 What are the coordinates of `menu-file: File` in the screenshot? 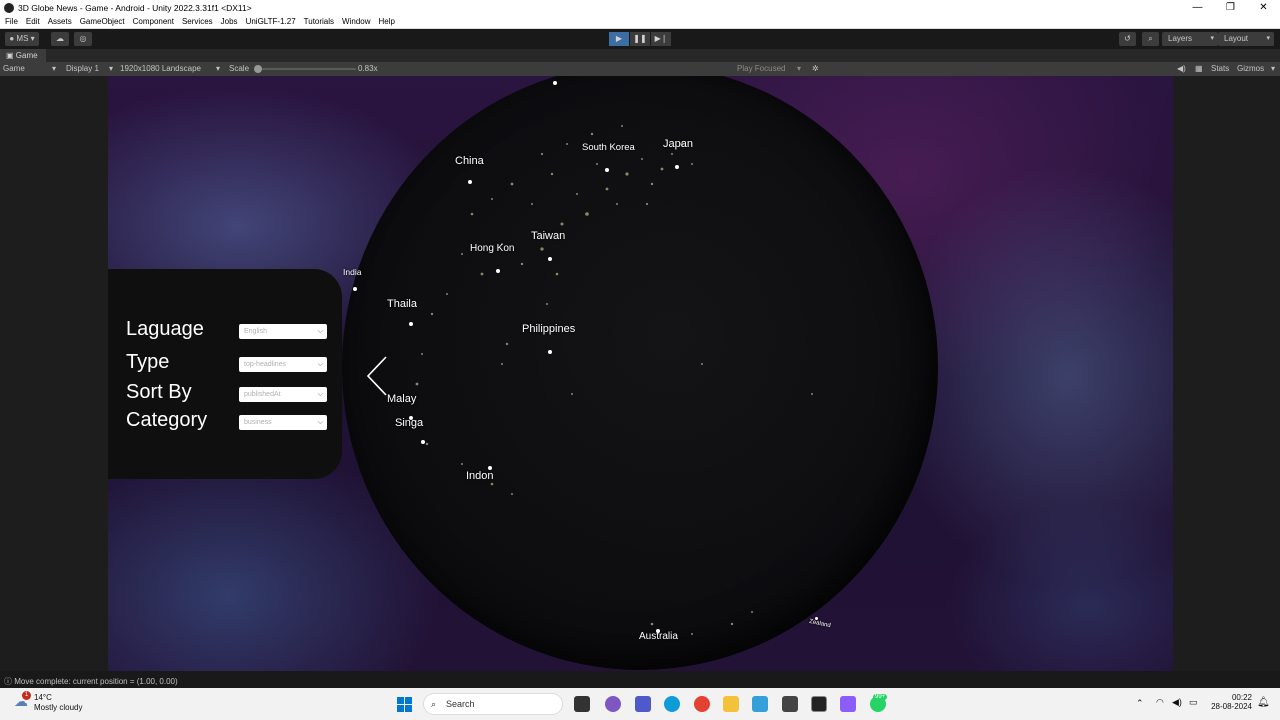 It's located at (11, 21).